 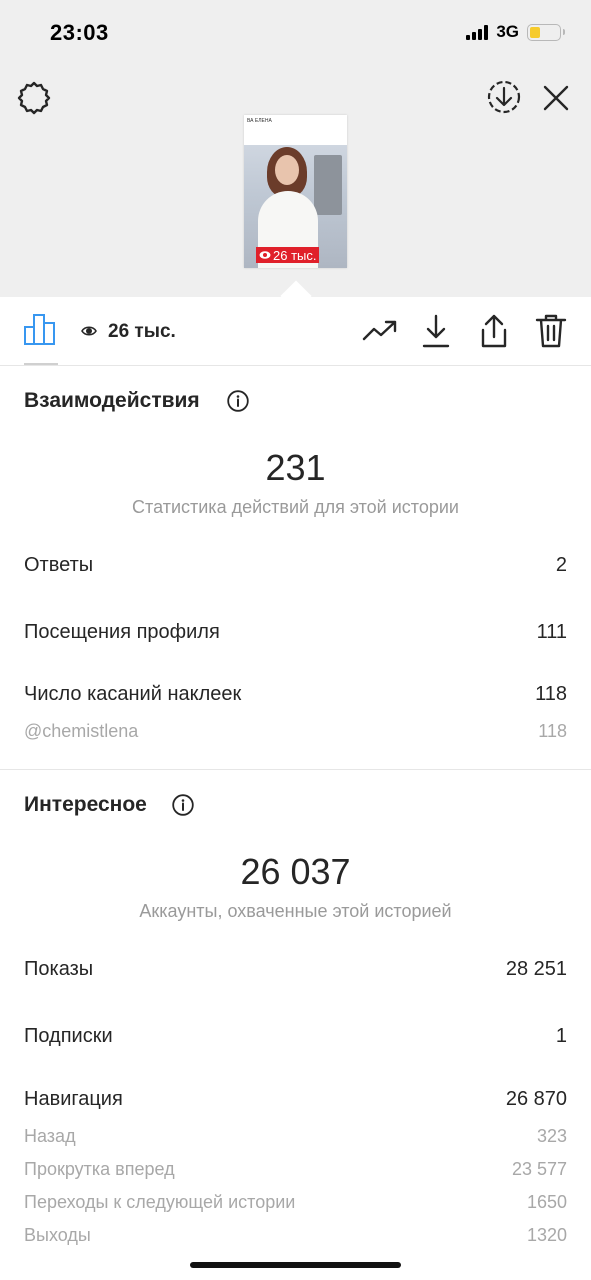 I want to click on discovery-total: 26 037, so click(x=295, y=871).